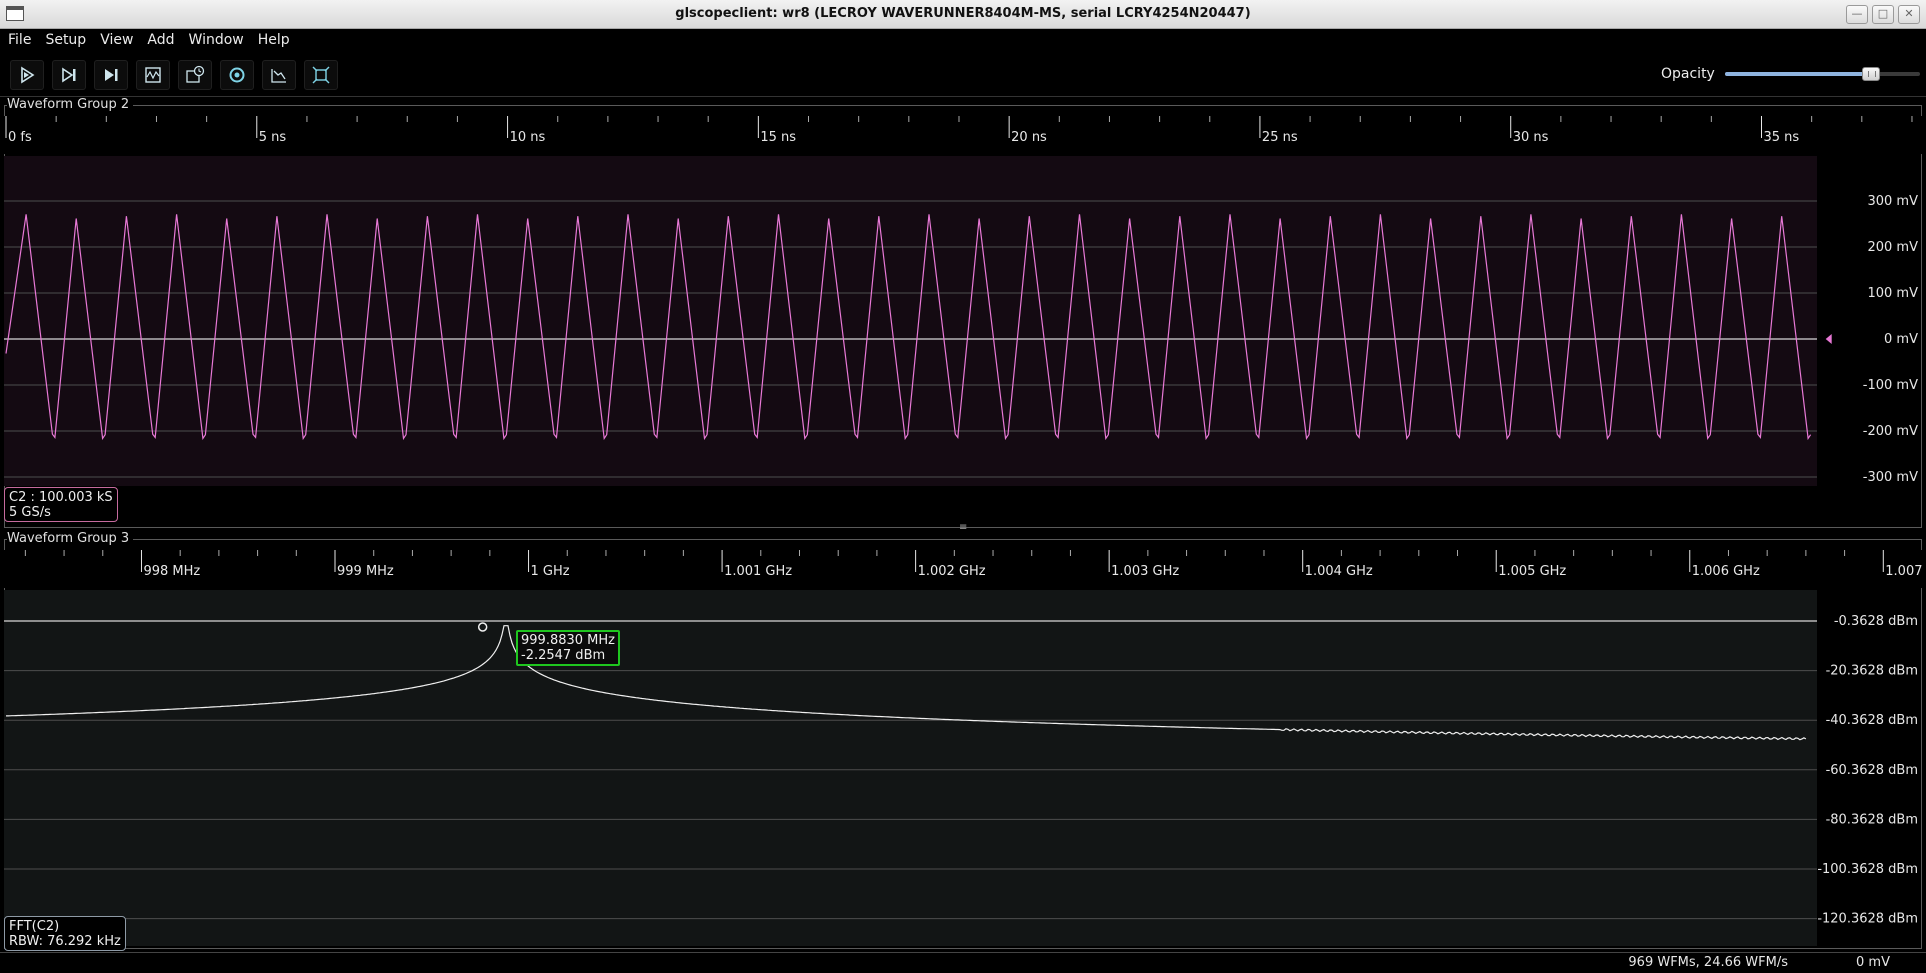 This screenshot has width=1926, height=973. I want to click on status-cursor-voltage: 0 mV, so click(1873, 962).